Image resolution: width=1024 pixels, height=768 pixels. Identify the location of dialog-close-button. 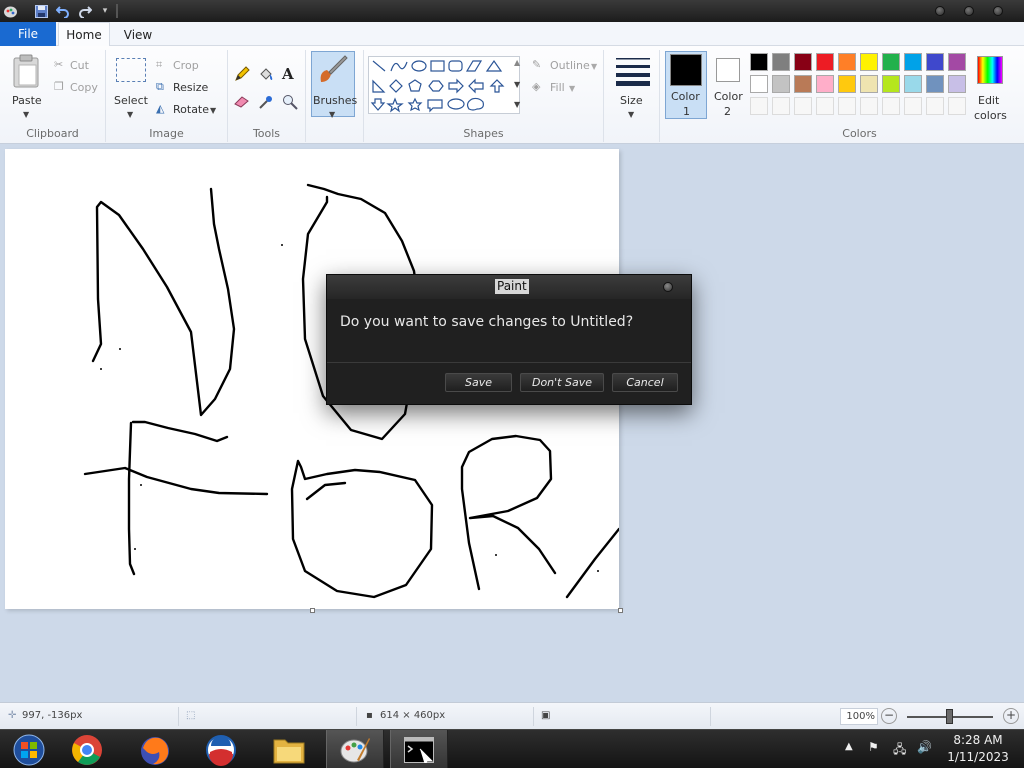
(668, 287).